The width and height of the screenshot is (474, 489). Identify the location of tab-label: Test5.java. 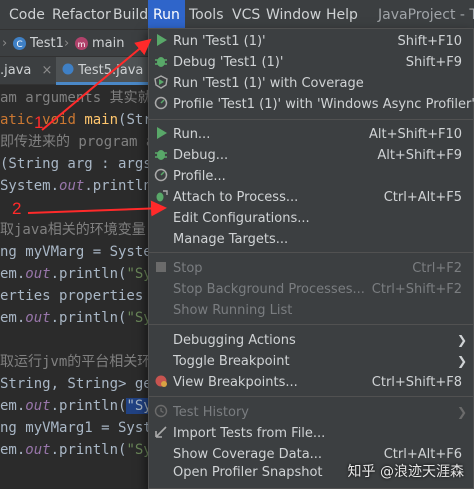
(111, 70).